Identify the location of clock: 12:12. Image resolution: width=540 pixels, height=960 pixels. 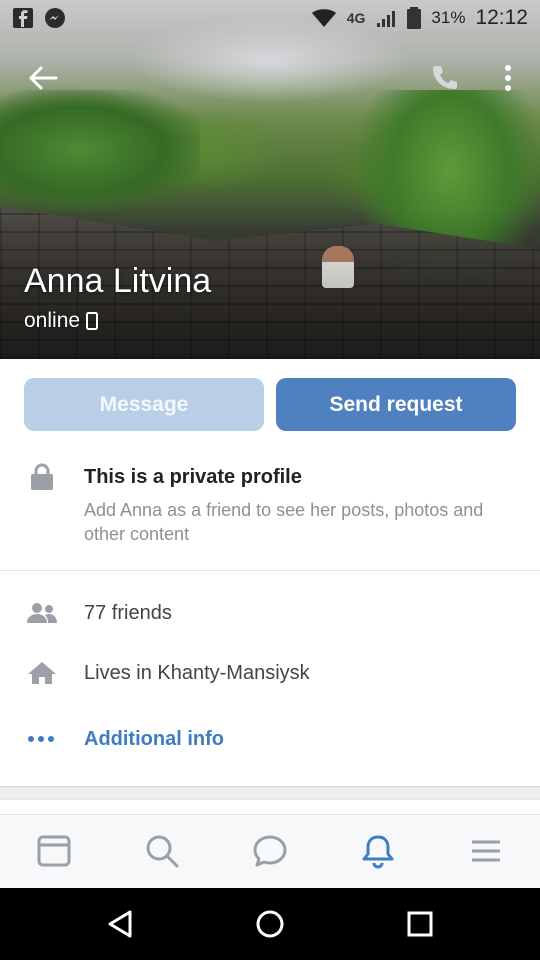
(501, 17).